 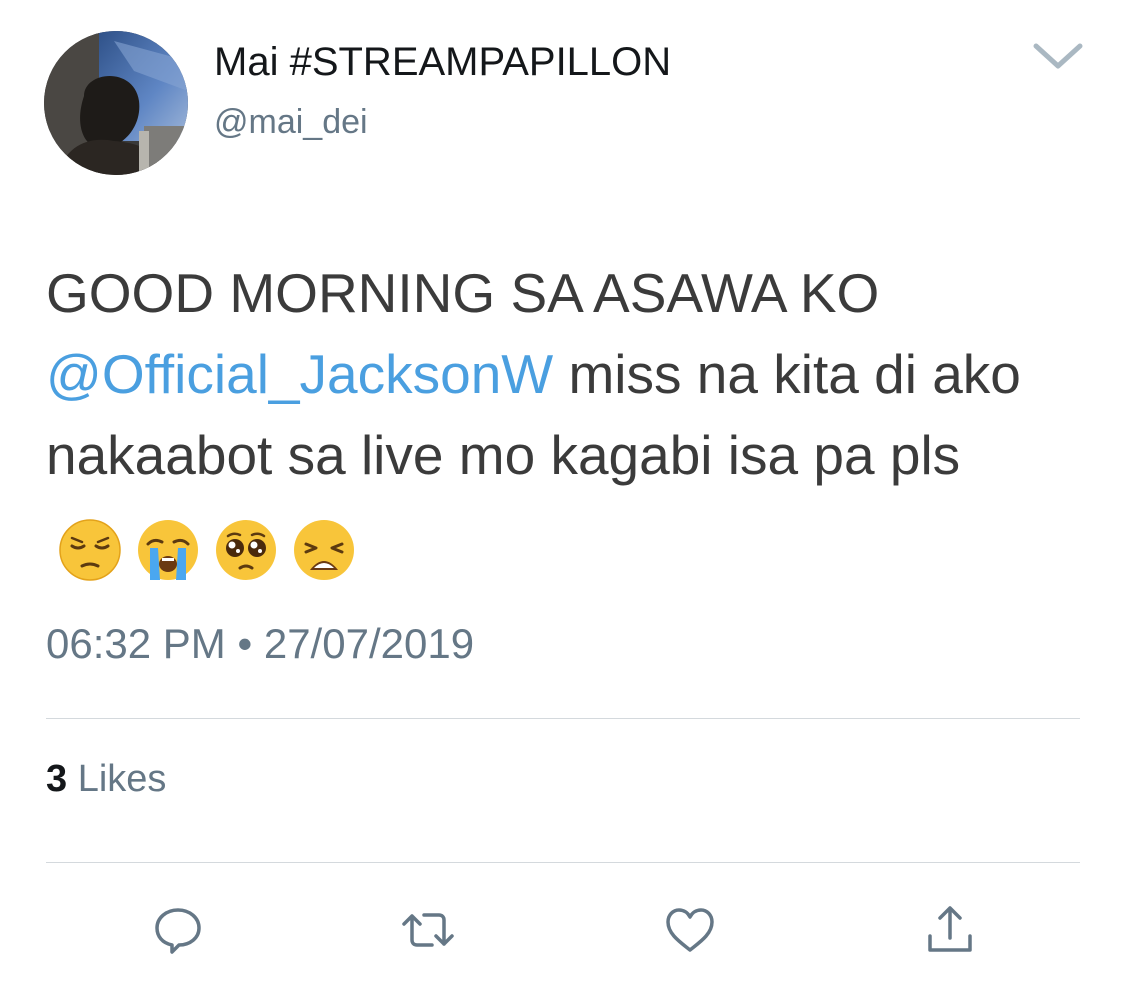 I want to click on tweet-time: 06:32 PM, so click(x=136, y=643).